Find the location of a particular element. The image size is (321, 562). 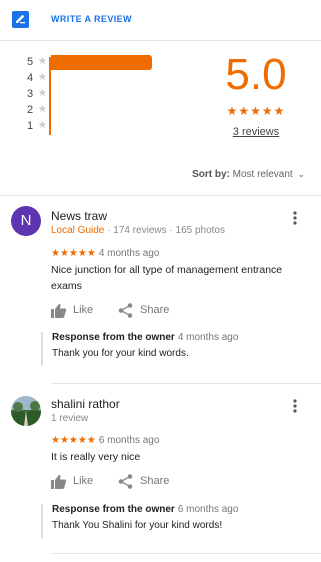

histogram-row-2: 2 ★ is located at coordinates (97, 111).